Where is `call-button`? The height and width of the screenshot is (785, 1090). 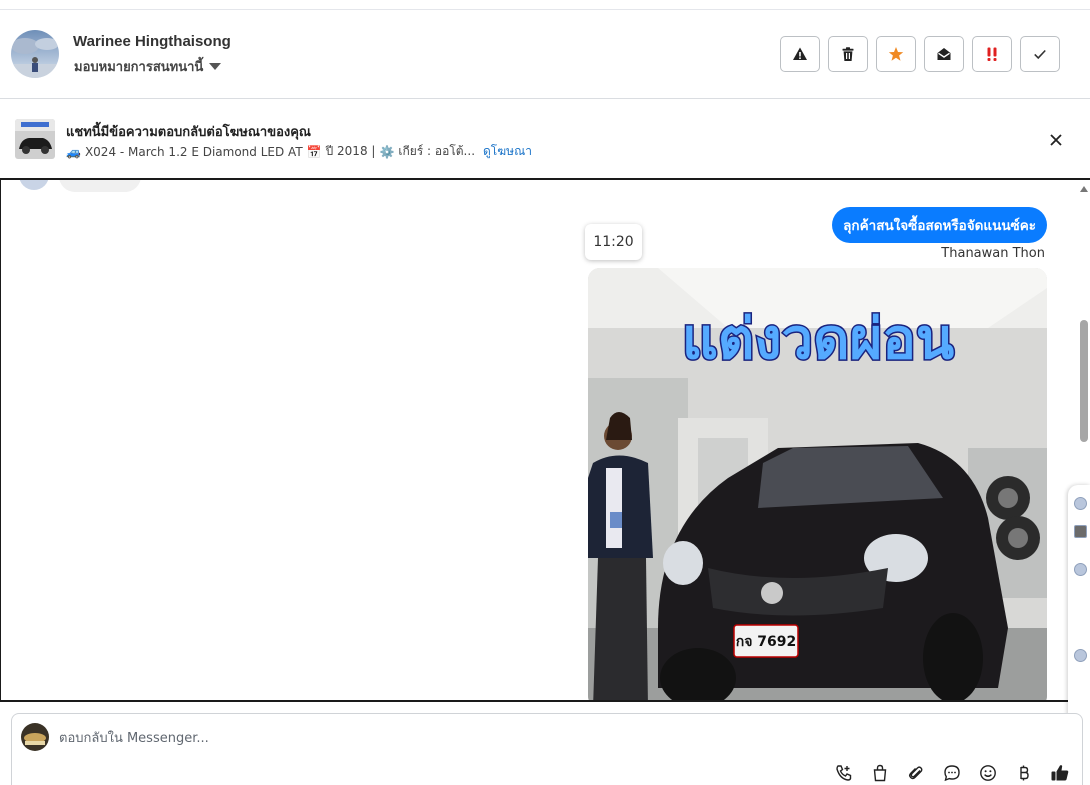
call-button is located at coordinates (844, 773).